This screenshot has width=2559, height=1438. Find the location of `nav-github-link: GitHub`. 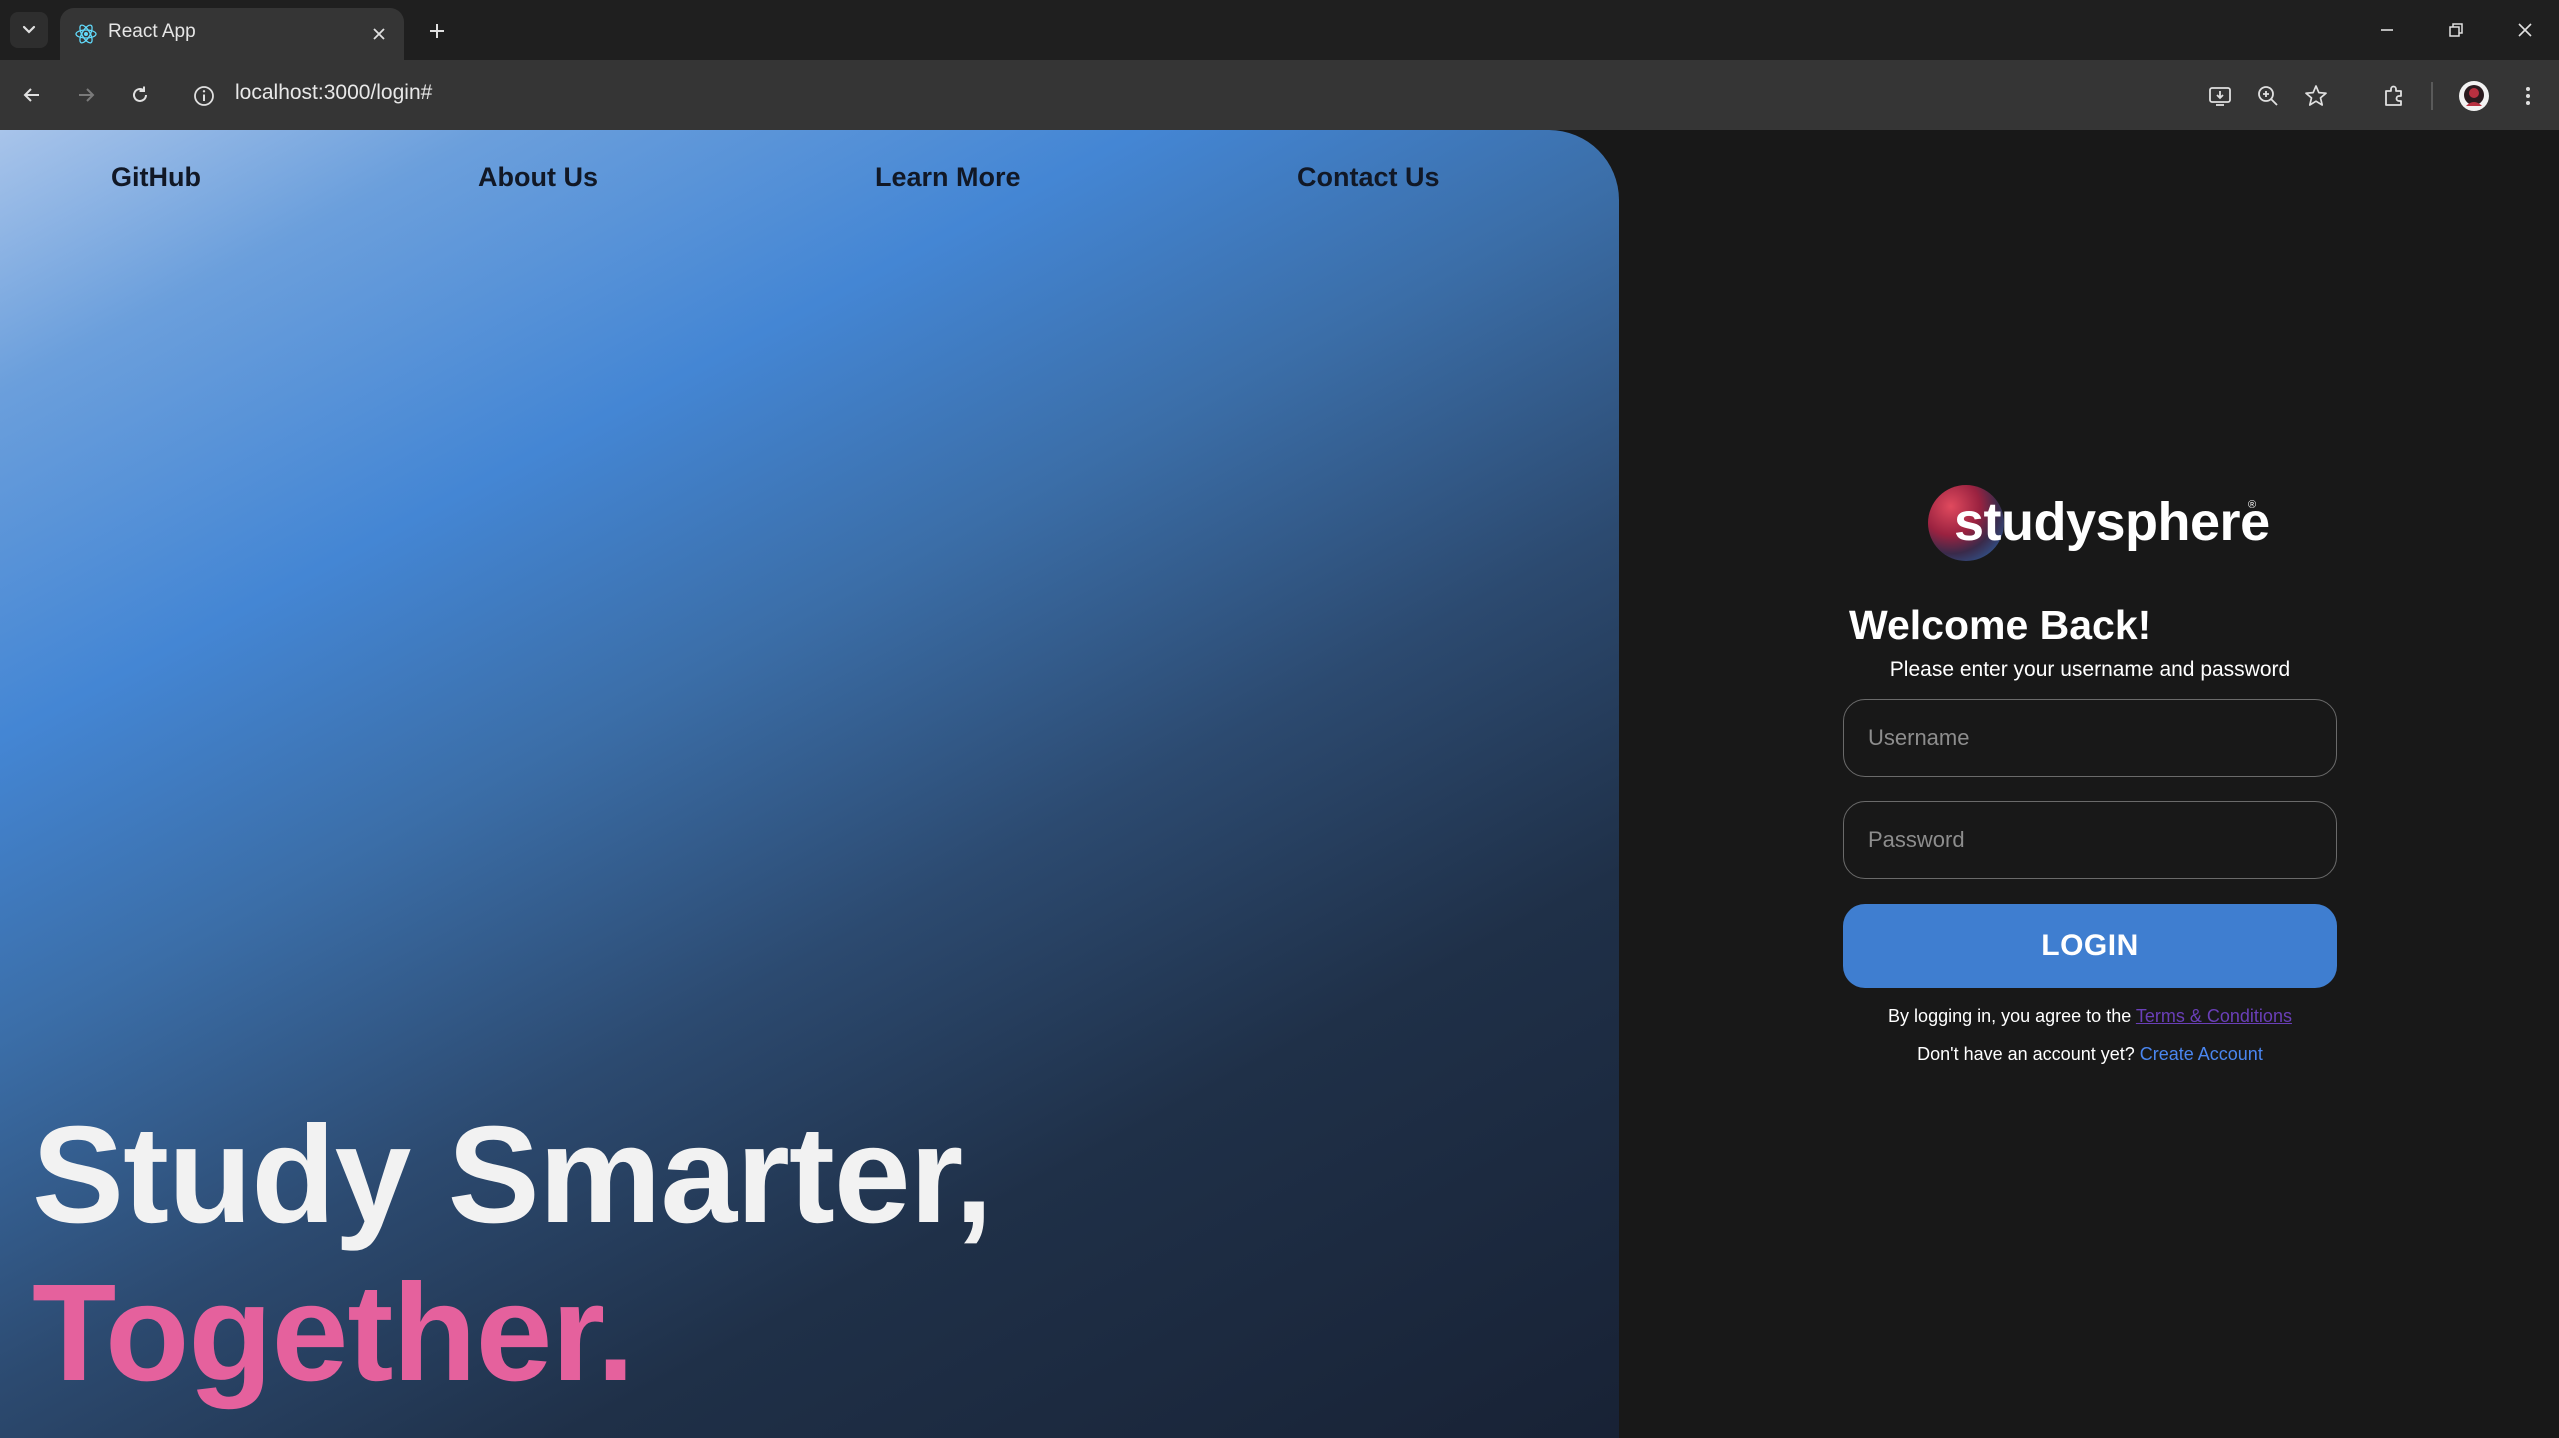

nav-github-link: GitHub is located at coordinates (156, 177).